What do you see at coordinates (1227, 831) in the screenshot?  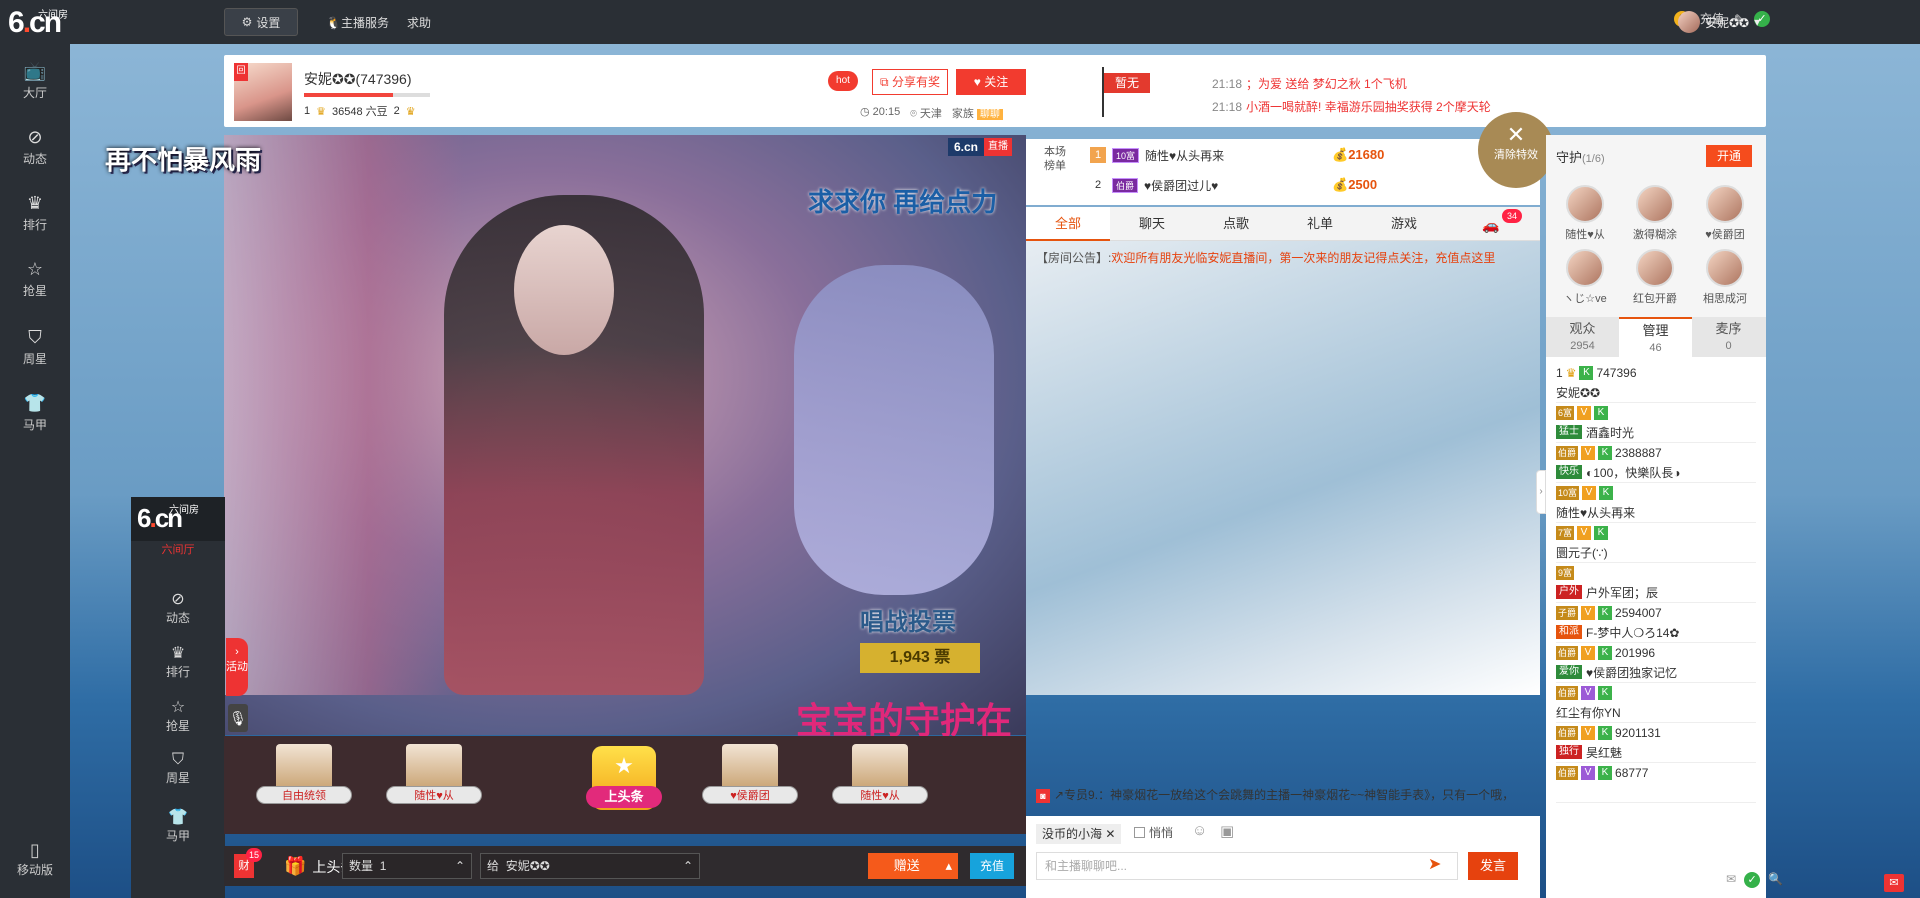 I see `image-icon: ▣` at bounding box center [1227, 831].